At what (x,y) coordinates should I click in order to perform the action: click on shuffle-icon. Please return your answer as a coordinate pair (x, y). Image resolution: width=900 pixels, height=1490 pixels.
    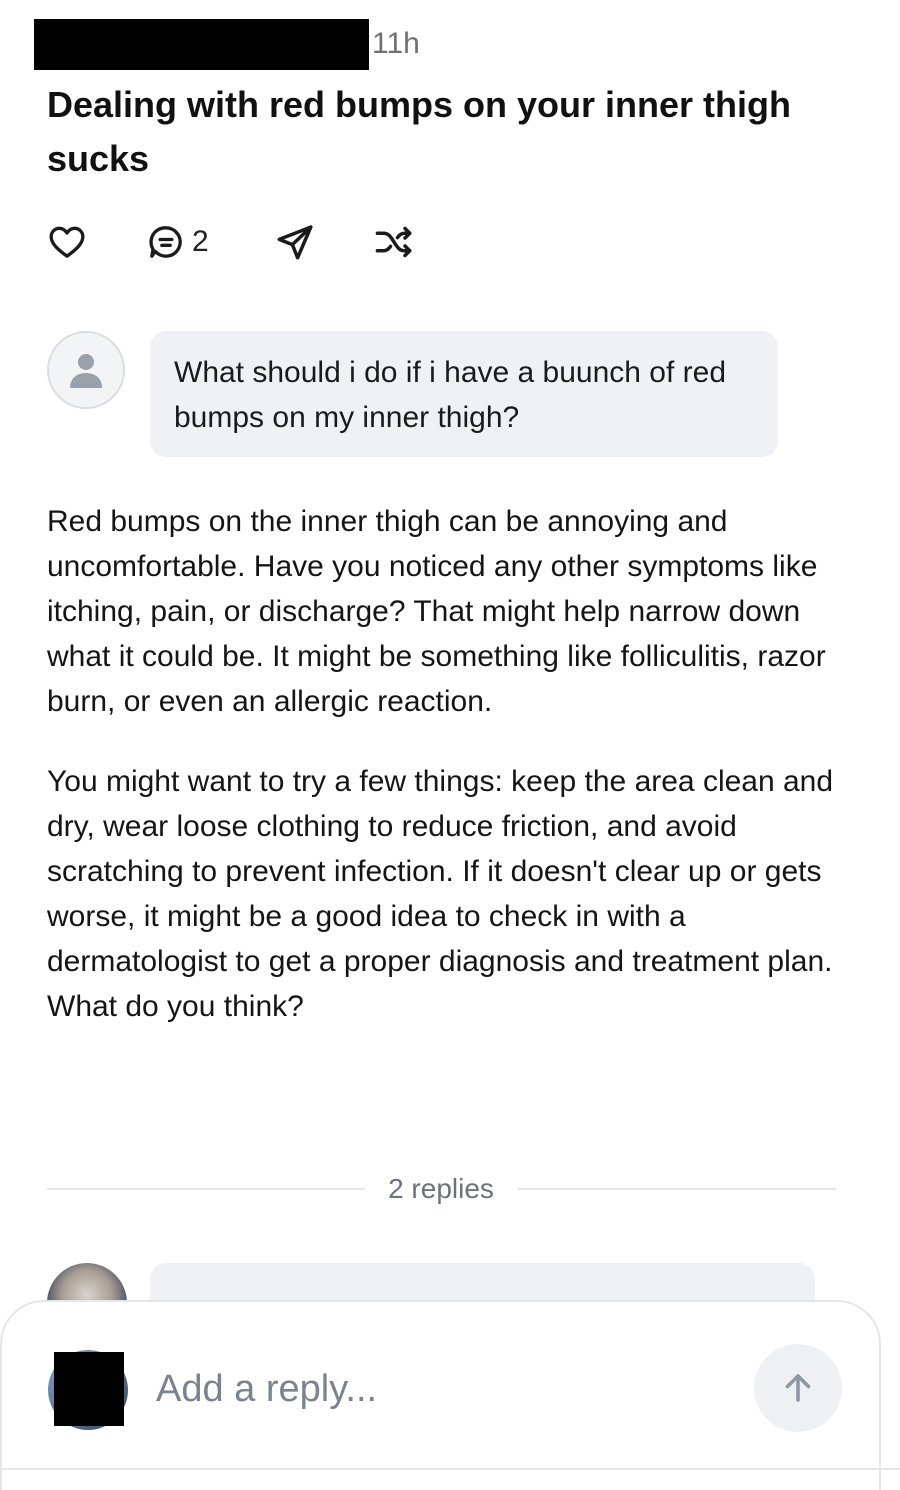
    Looking at the image, I should click on (393, 242).